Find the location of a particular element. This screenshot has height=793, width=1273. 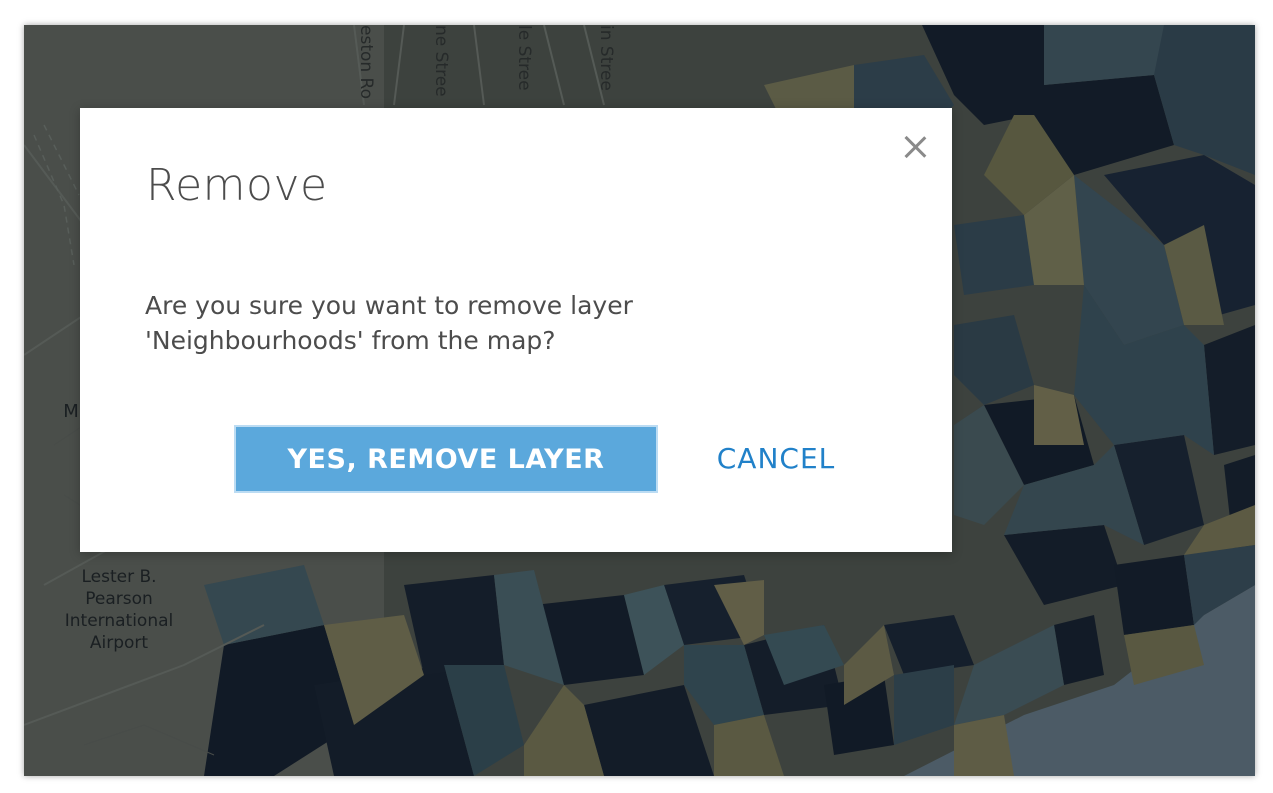

cancel-button: CANCEL is located at coordinates (776, 458).